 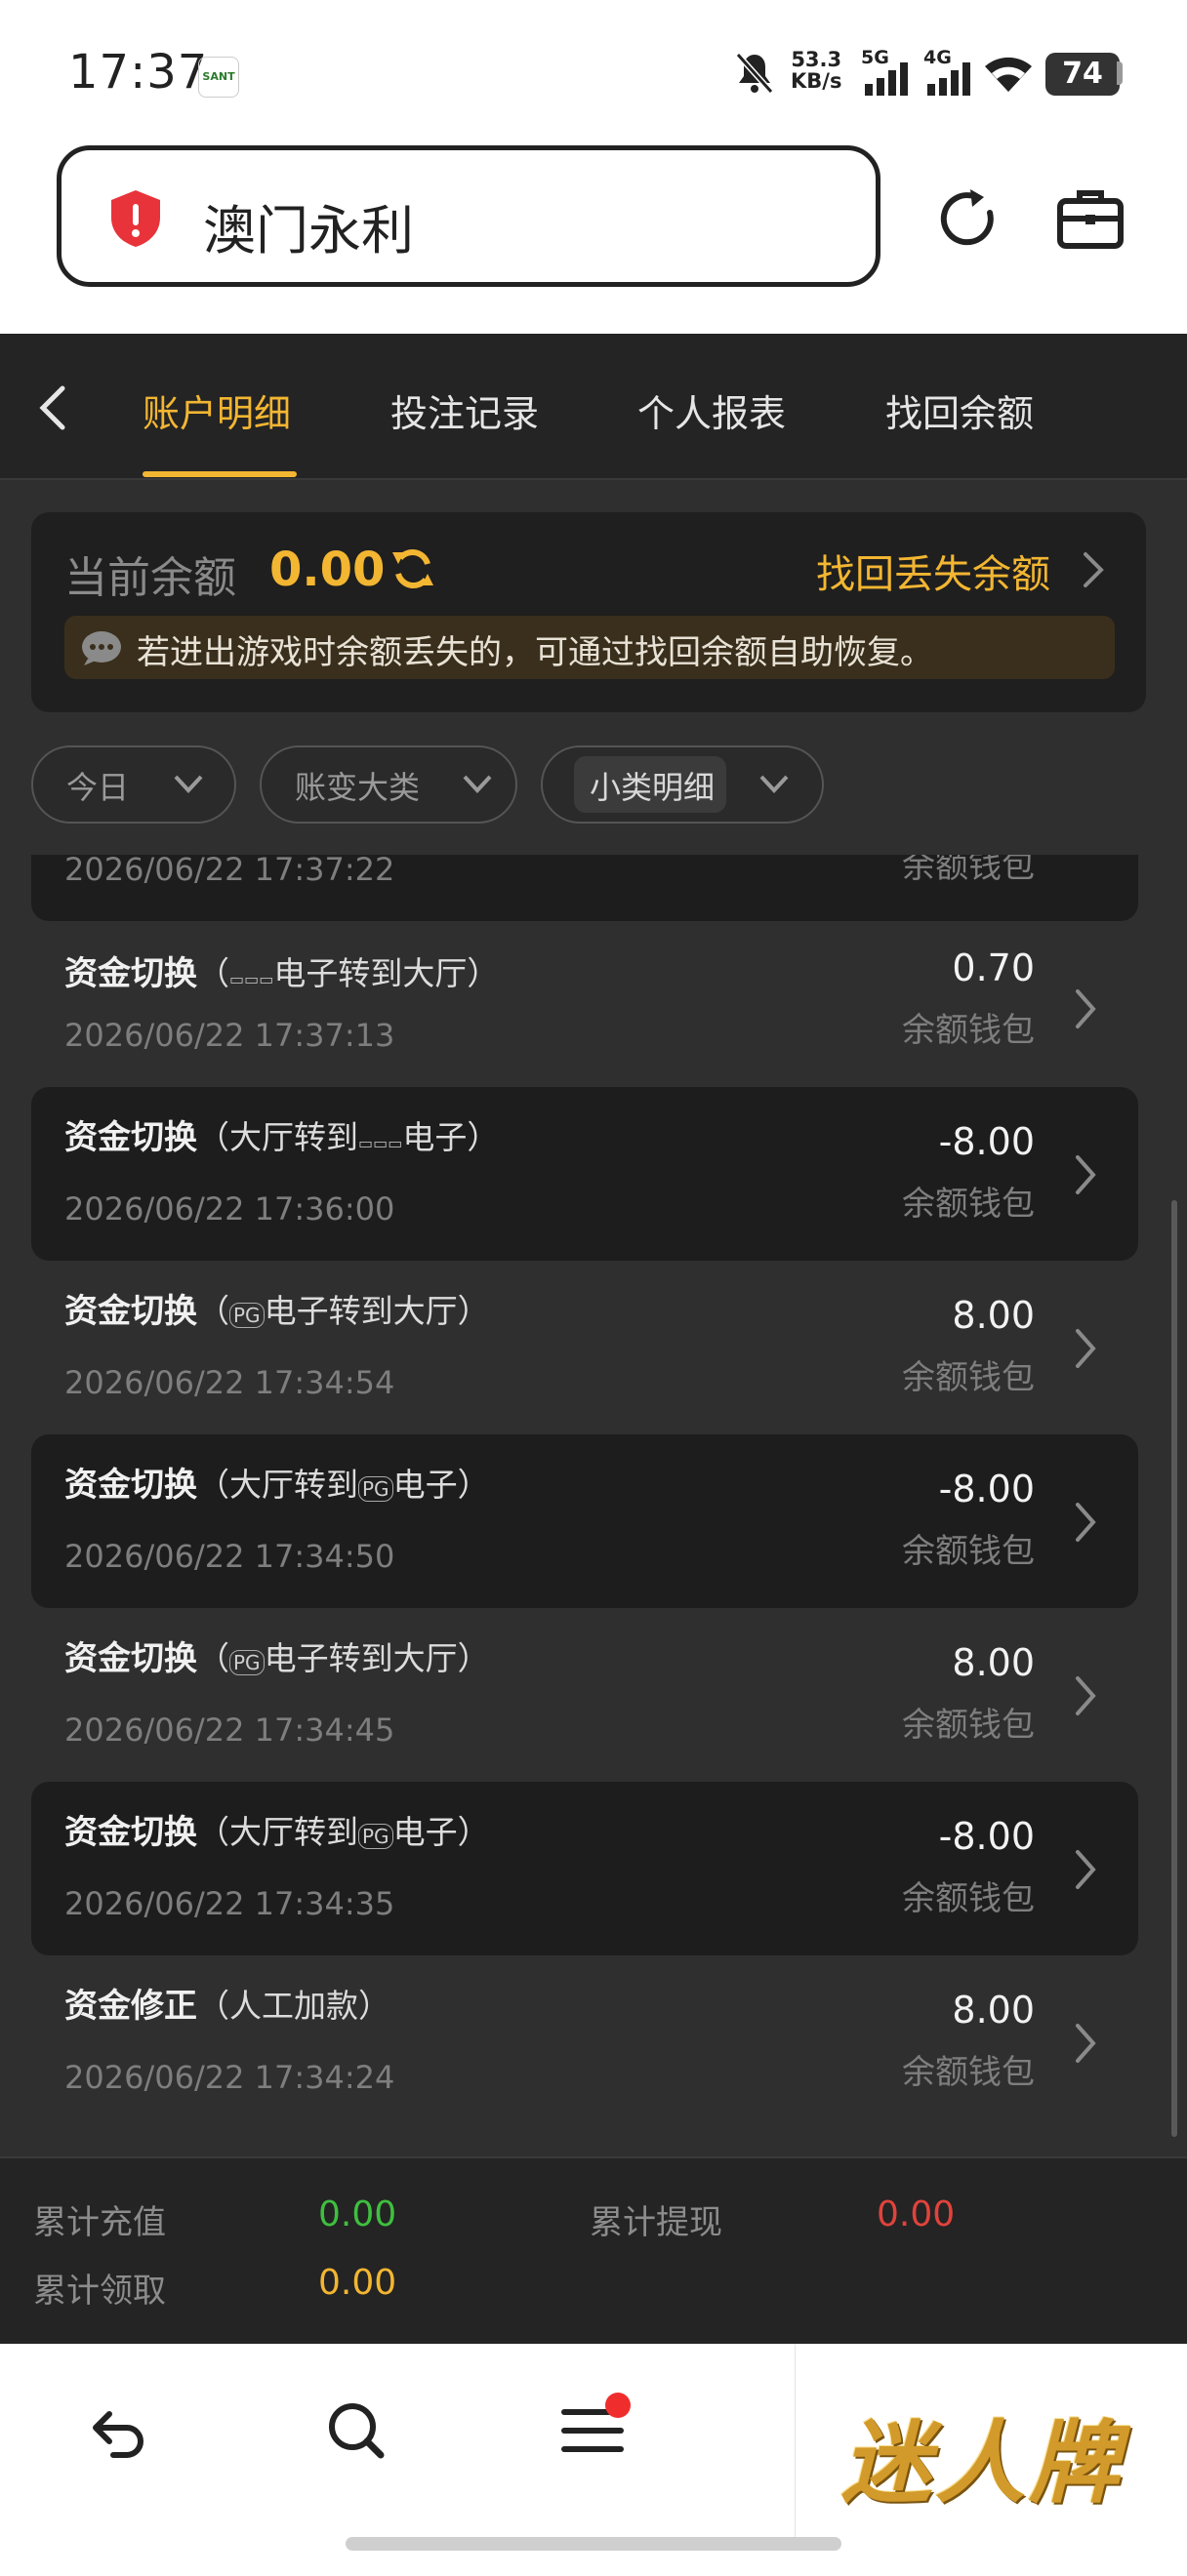 What do you see at coordinates (308, 225) in the screenshot?
I see `page-title: 澳门永利` at bounding box center [308, 225].